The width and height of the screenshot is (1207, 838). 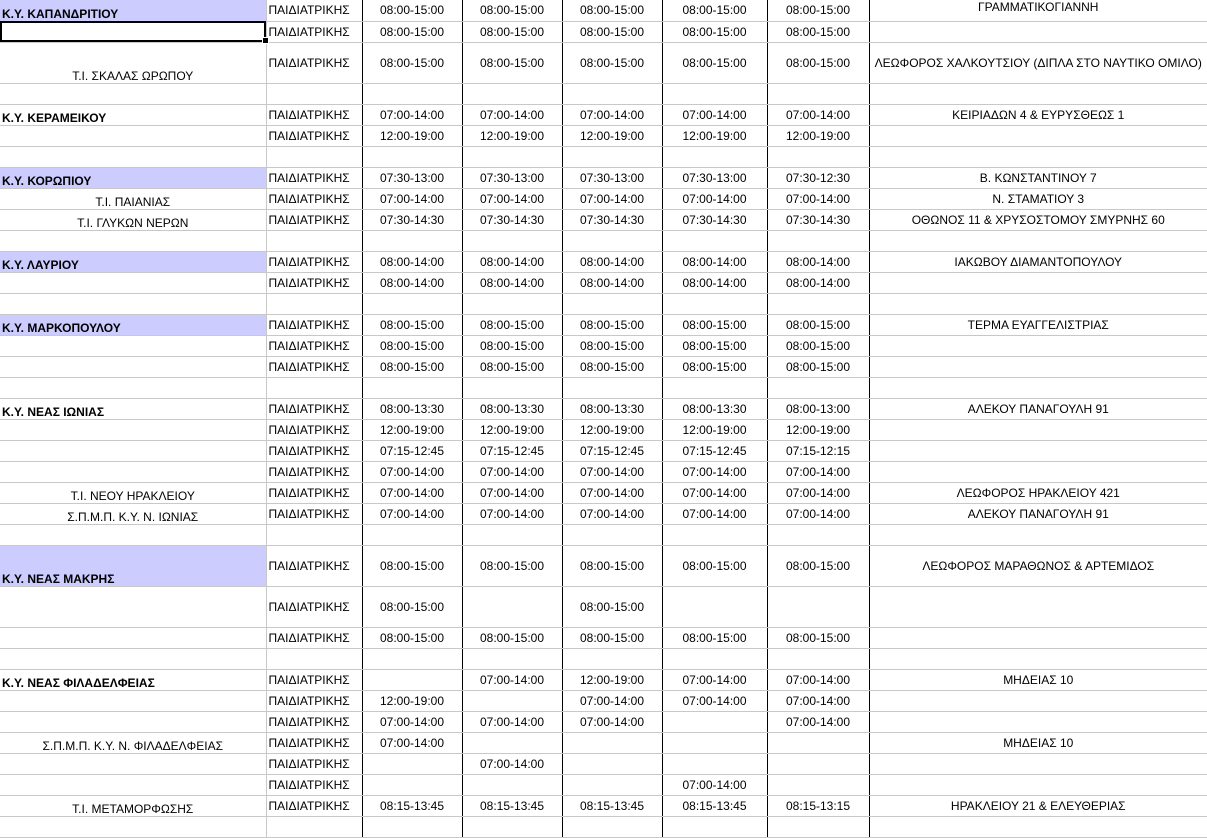 What do you see at coordinates (715, 283) in the screenshot?
I see `hours-cell-day-4: 08:00-14:00` at bounding box center [715, 283].